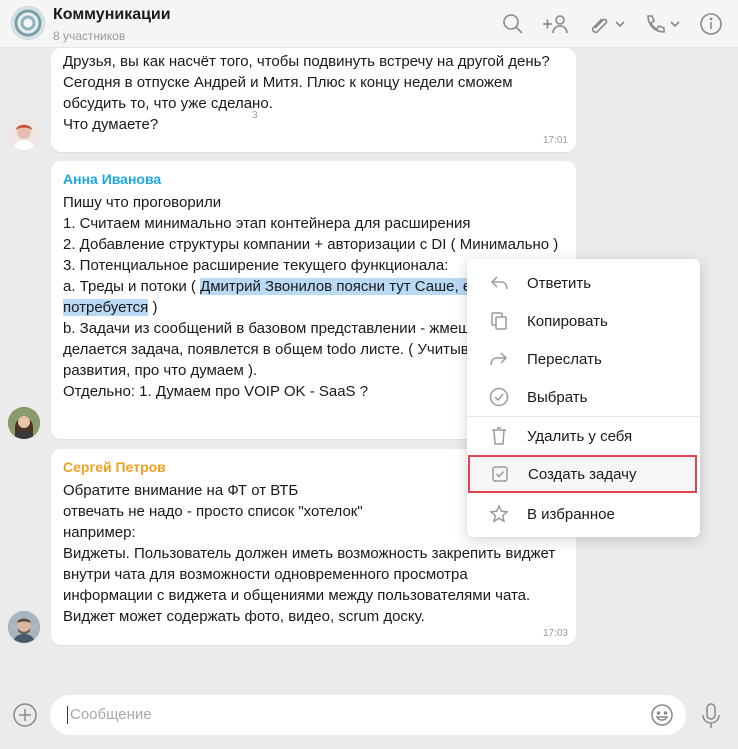 The height and width of the screenshot is (749, 738). What do you see at coordinates (513, 24) in the screenshot?
I see `search-icon` at bounding box center [513, 24].